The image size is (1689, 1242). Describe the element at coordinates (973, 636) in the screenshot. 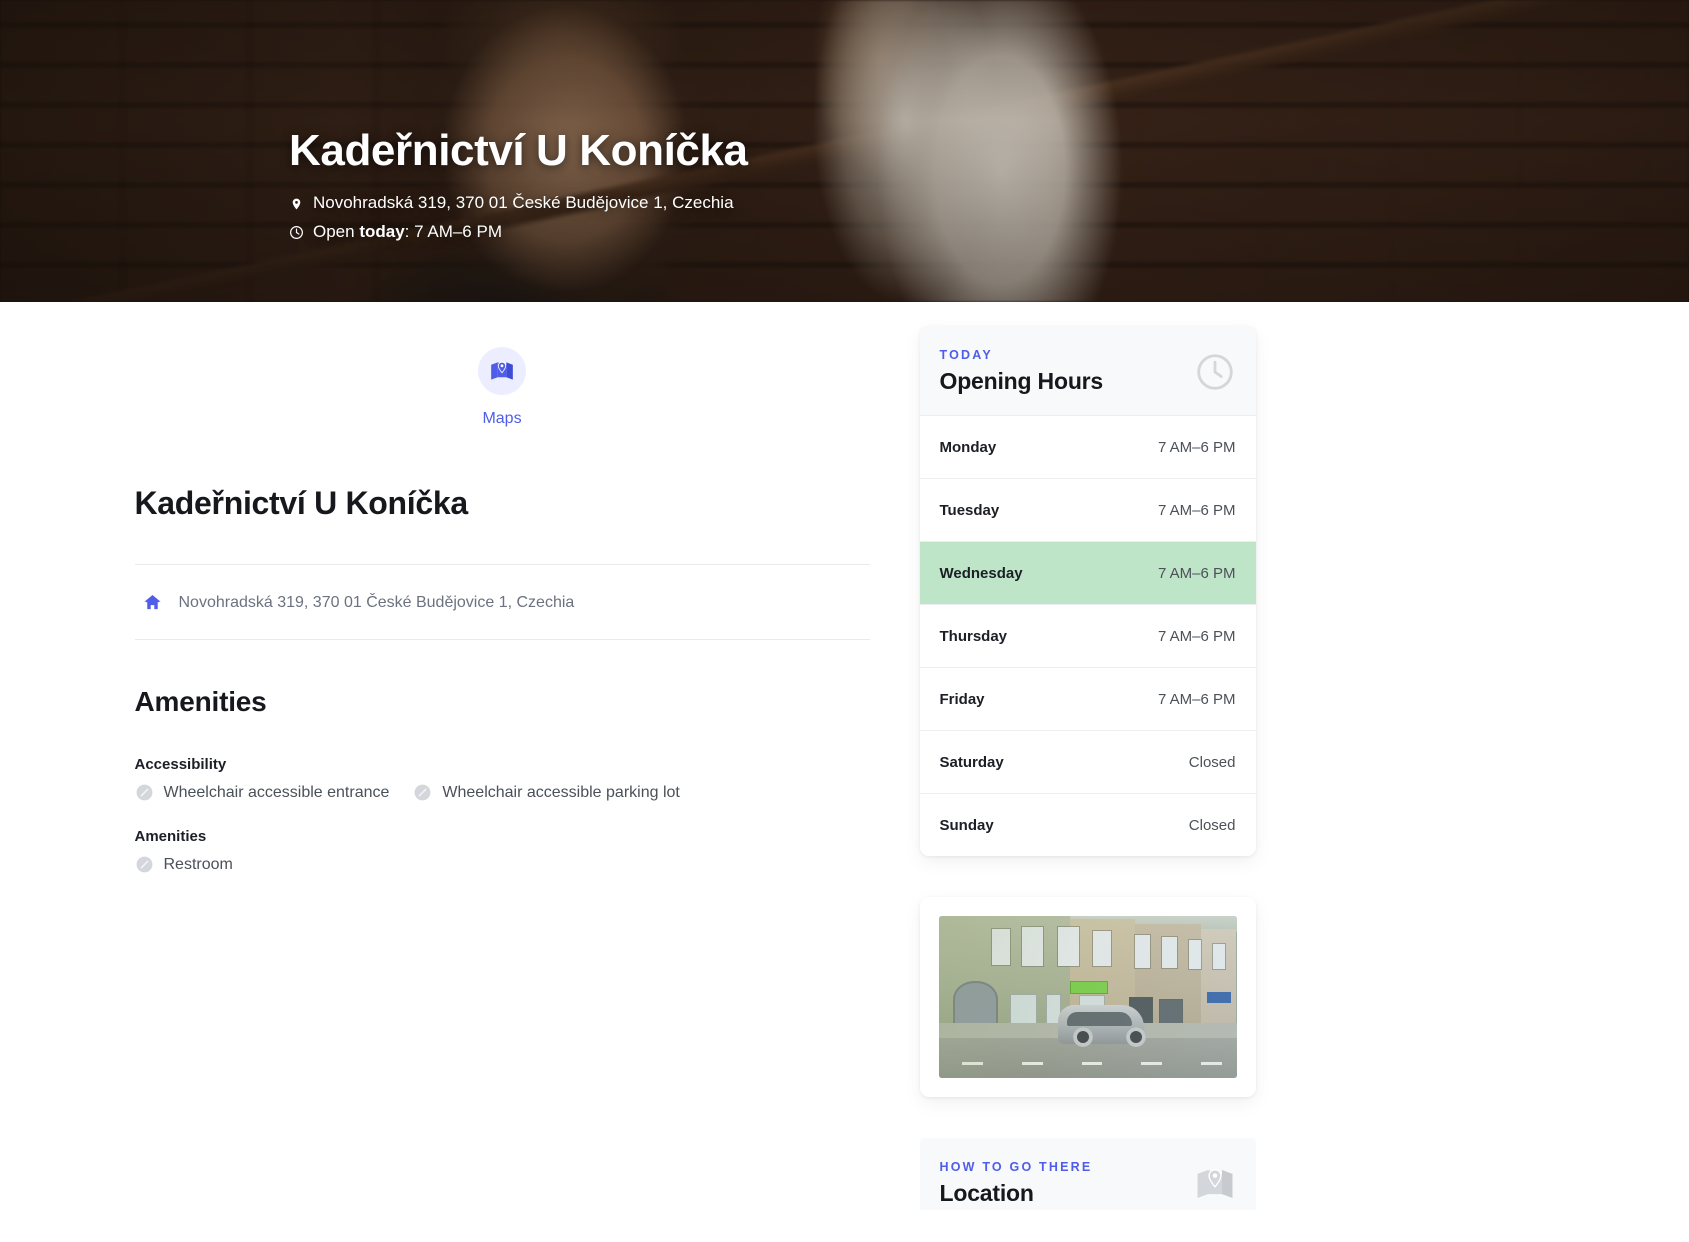

I see `hours-day: Thursday` at that location.